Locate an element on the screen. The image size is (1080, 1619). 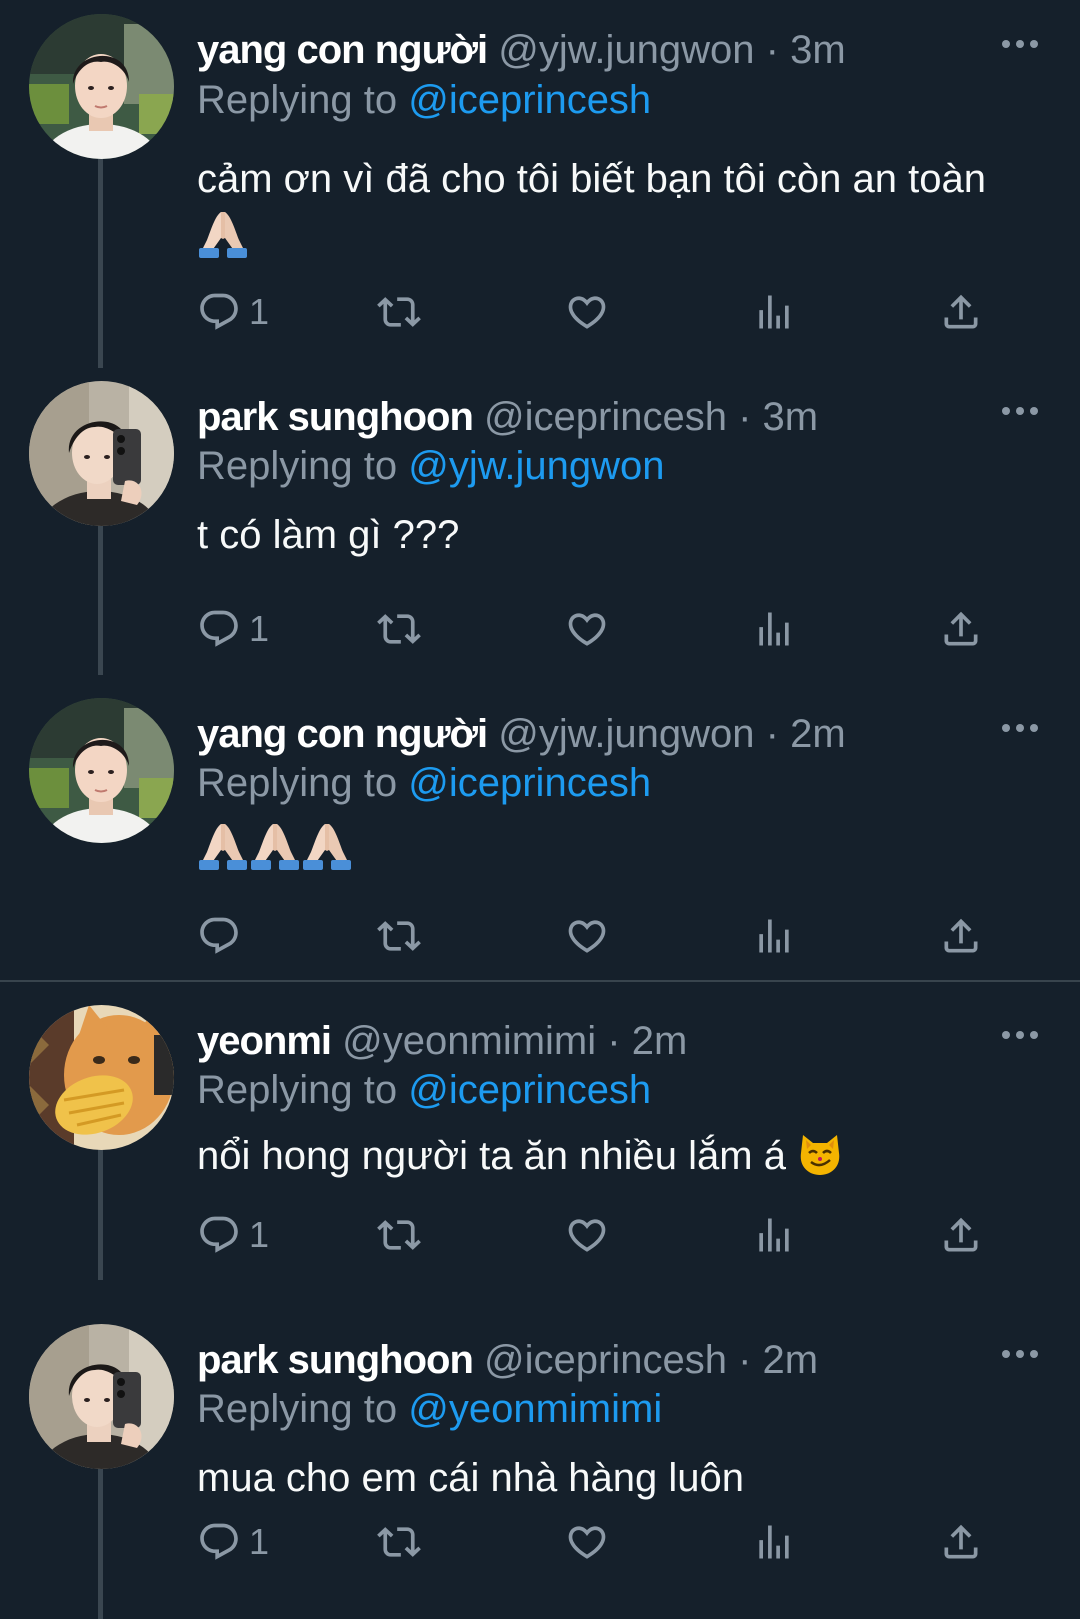
user-handle: @yeonmimimi is located at coordinates (469, 1041).